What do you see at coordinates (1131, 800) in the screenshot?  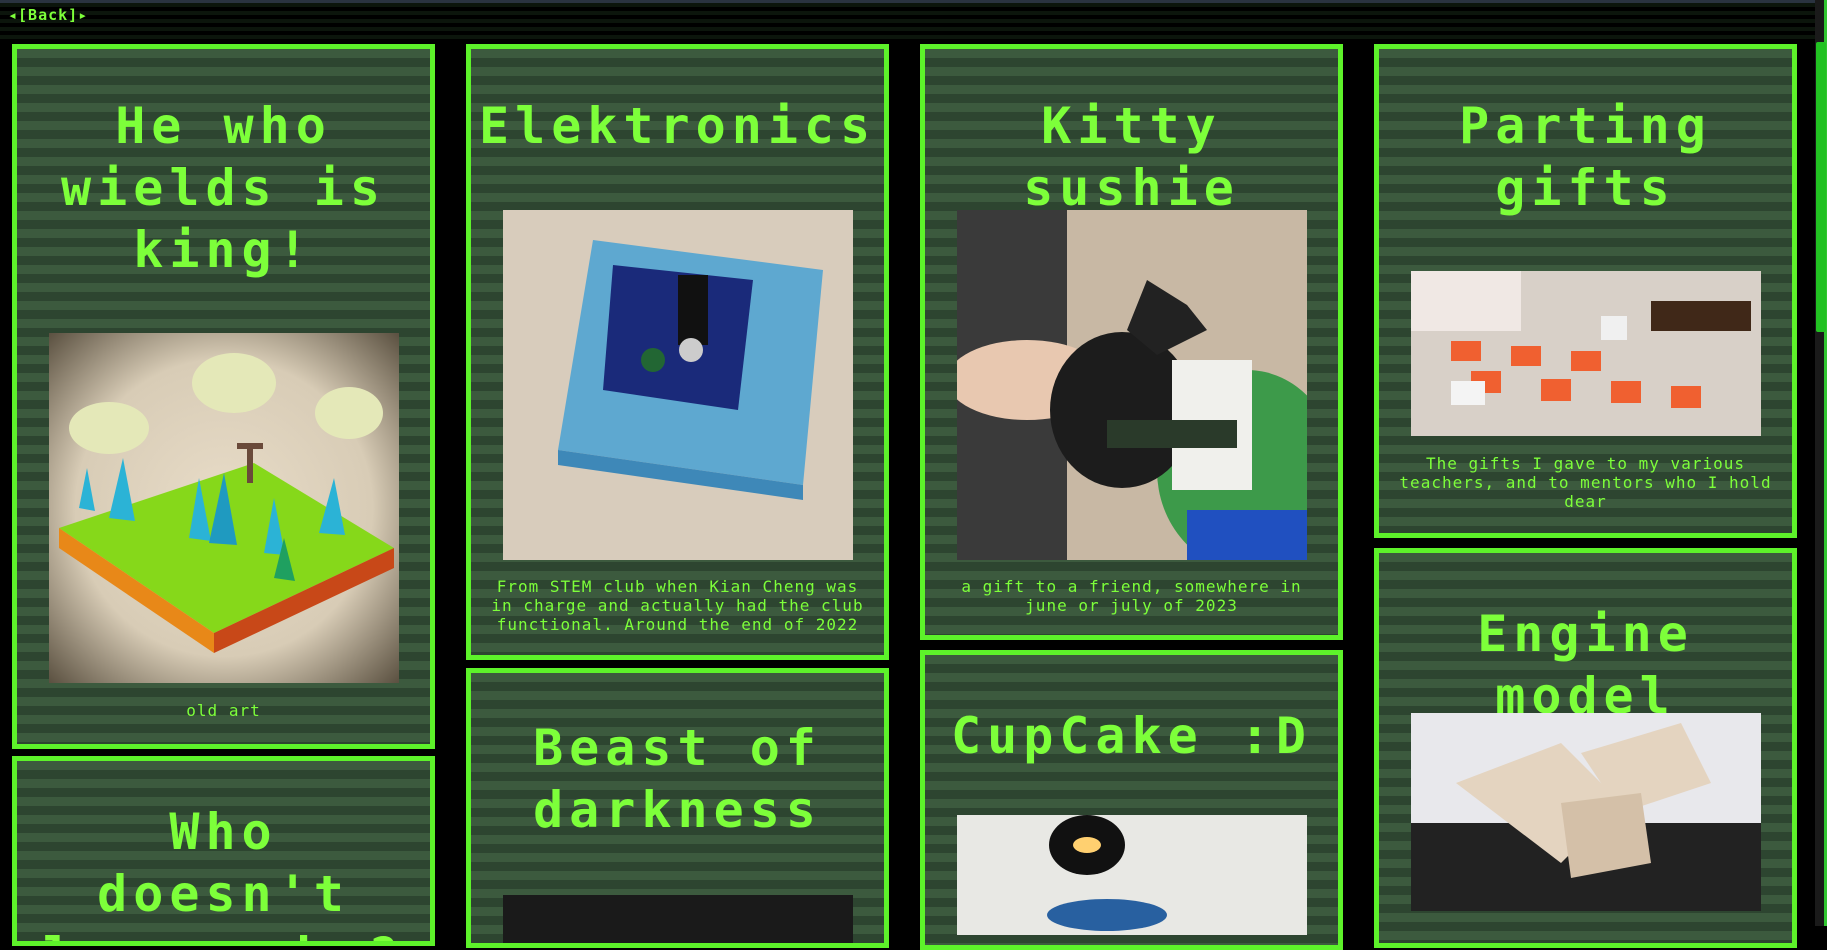 I see `gallery-card: CupCake :D` at bounding box center [1131, 800].